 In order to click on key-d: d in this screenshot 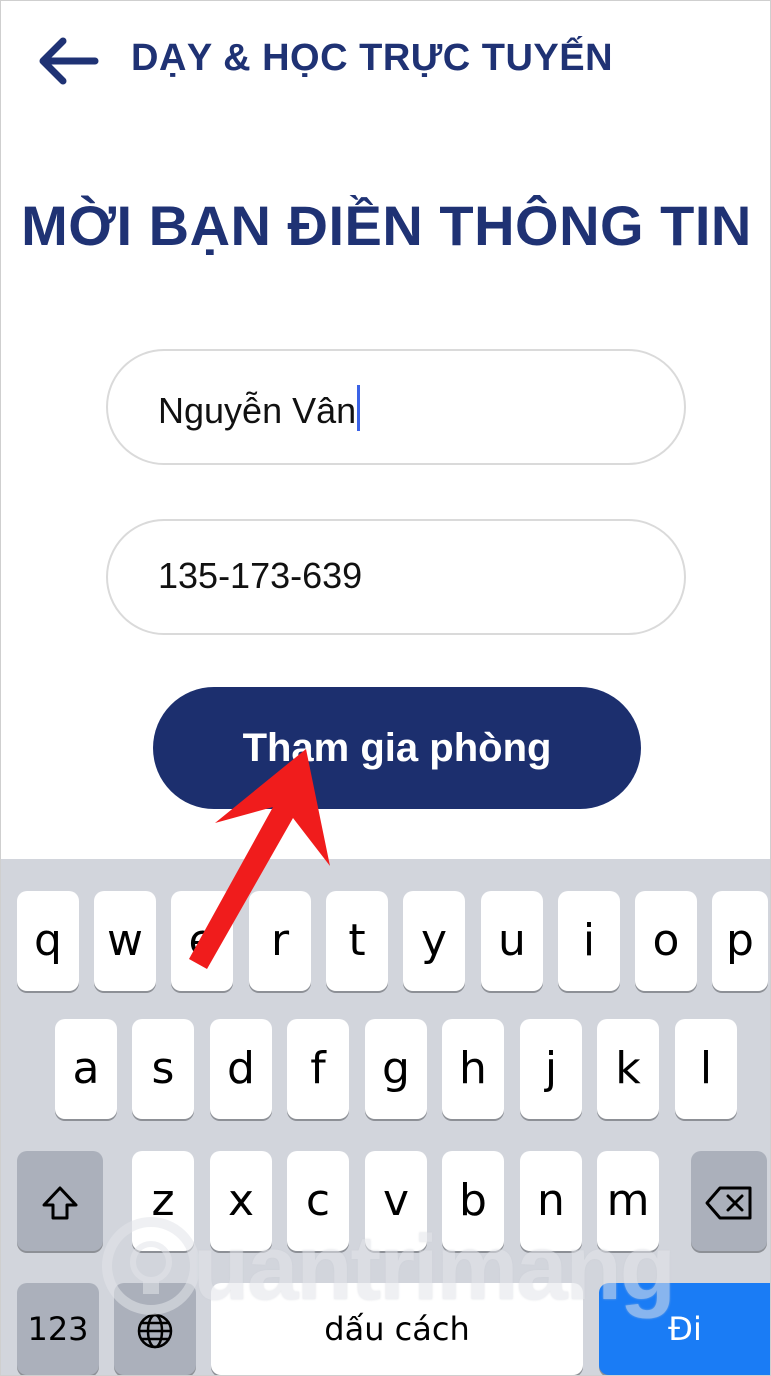, I will do `click(241, 1069)`.